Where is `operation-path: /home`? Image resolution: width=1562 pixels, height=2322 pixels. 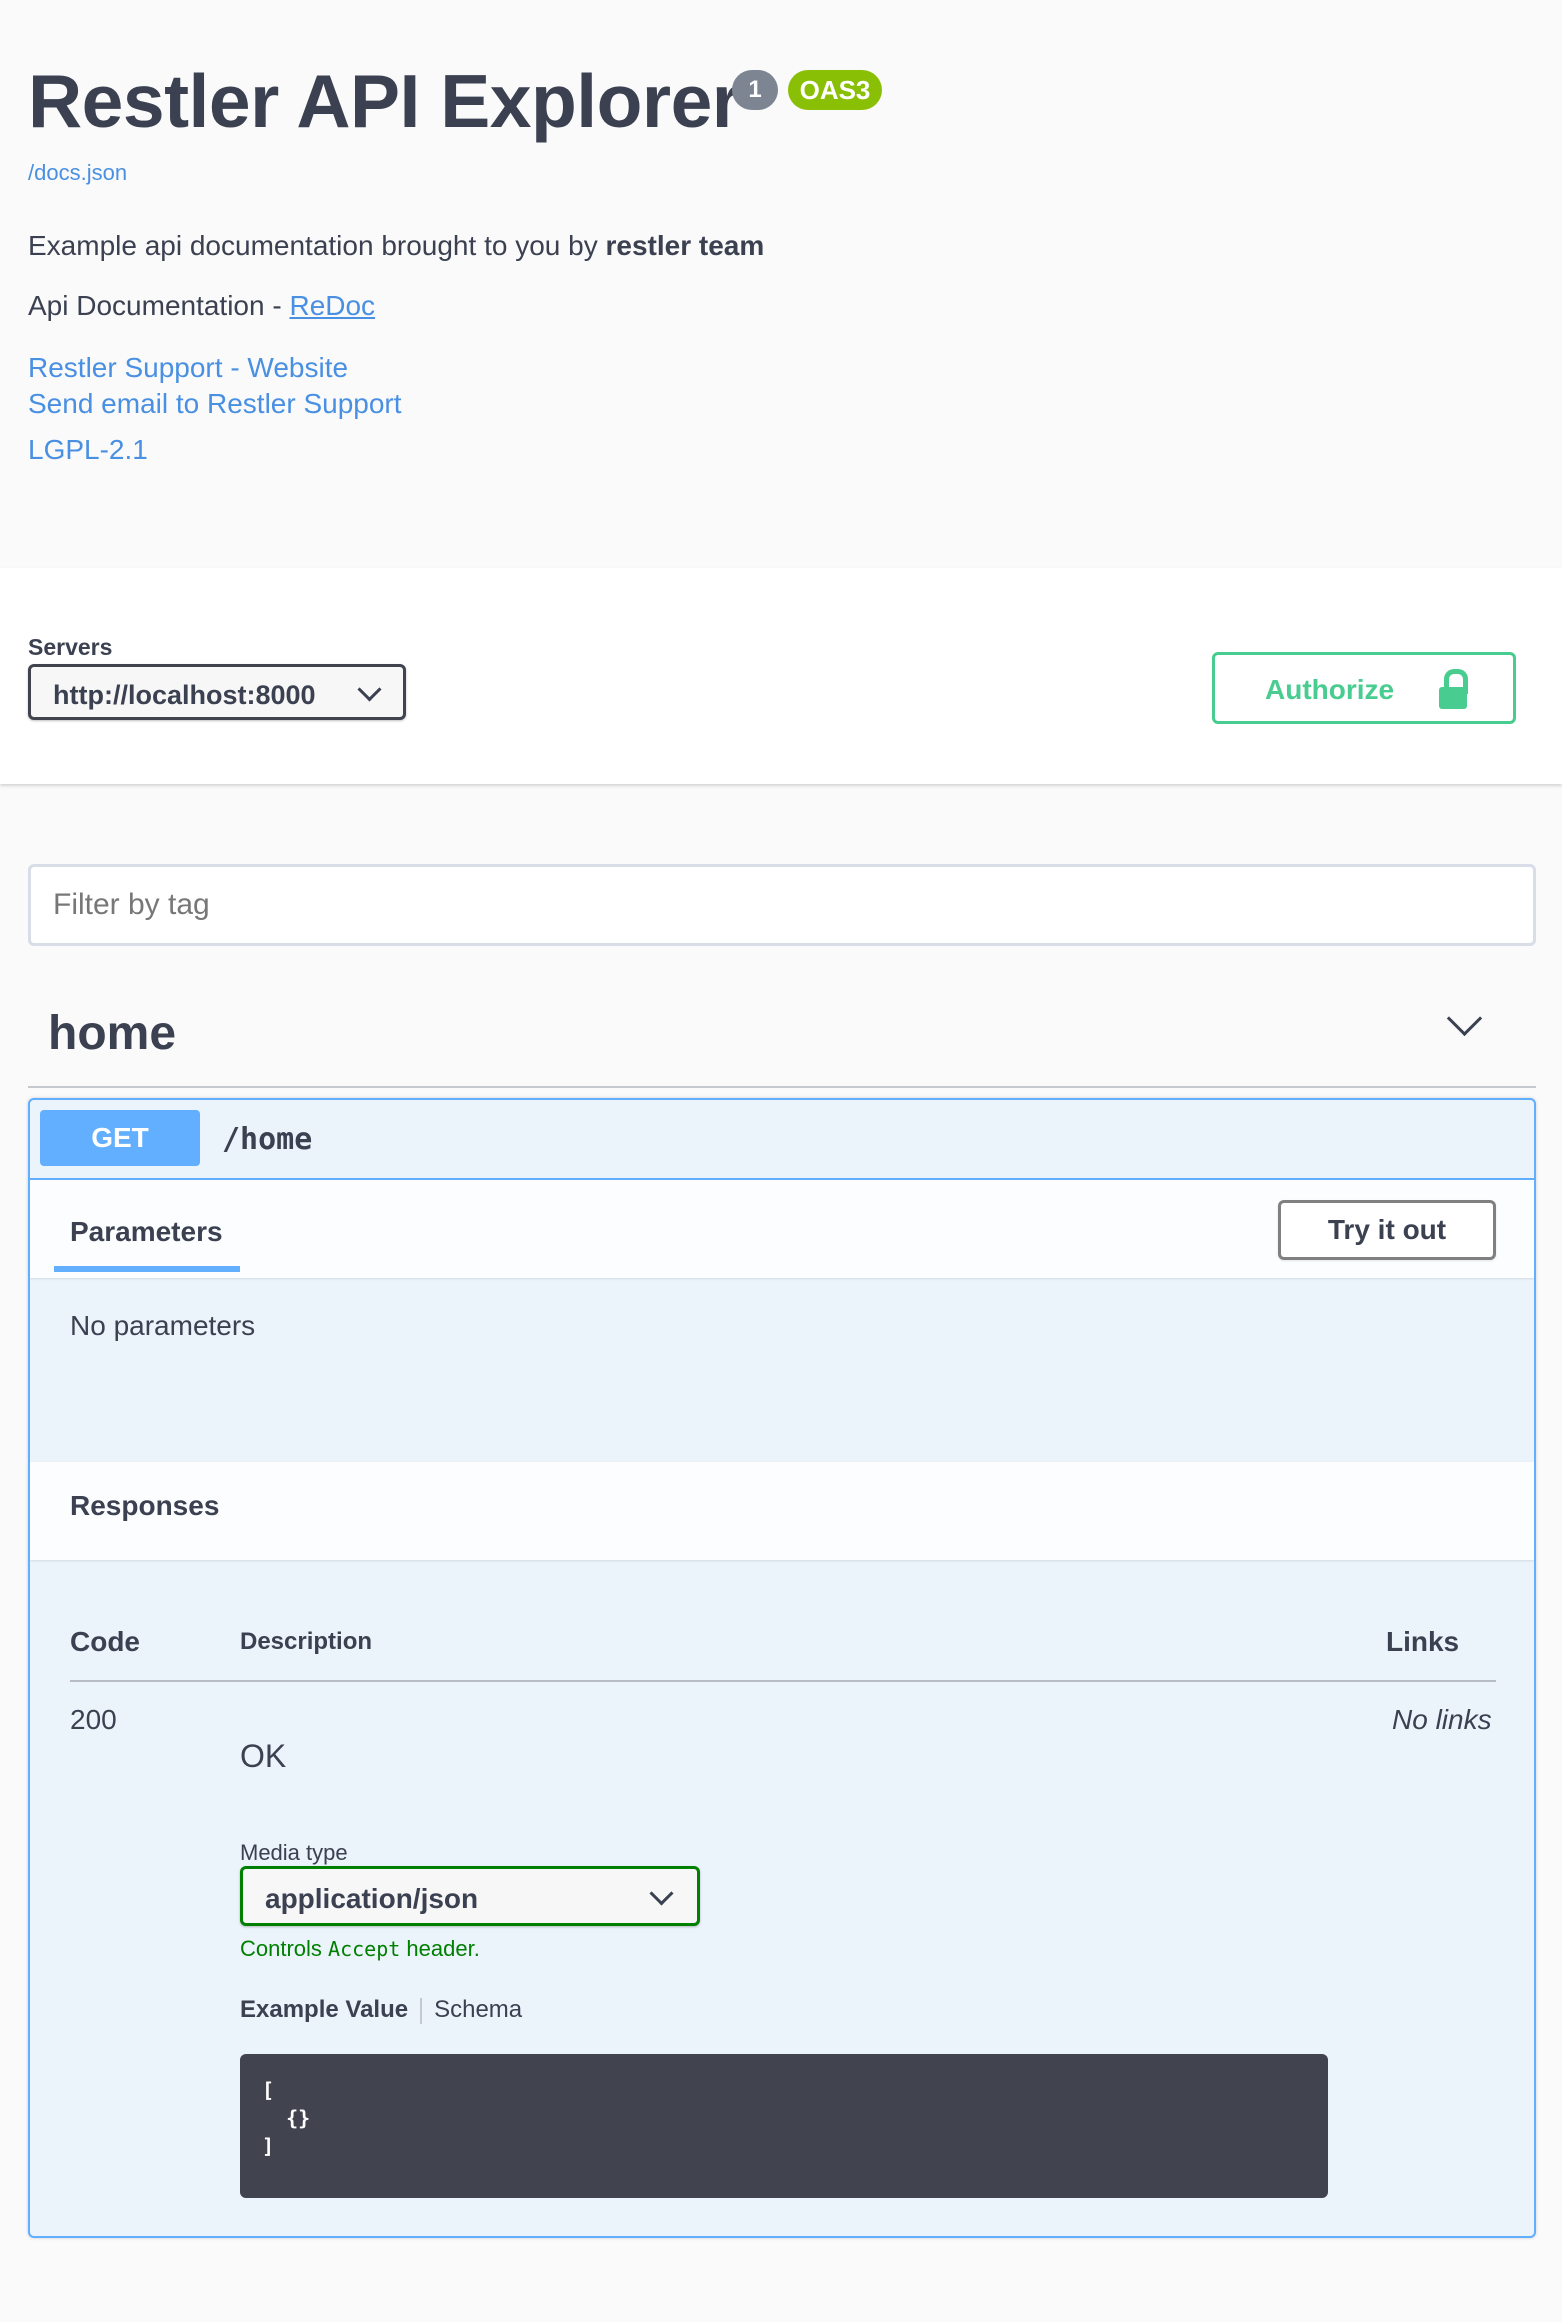 operation-path: /home is located at coordinates (267, 1139).